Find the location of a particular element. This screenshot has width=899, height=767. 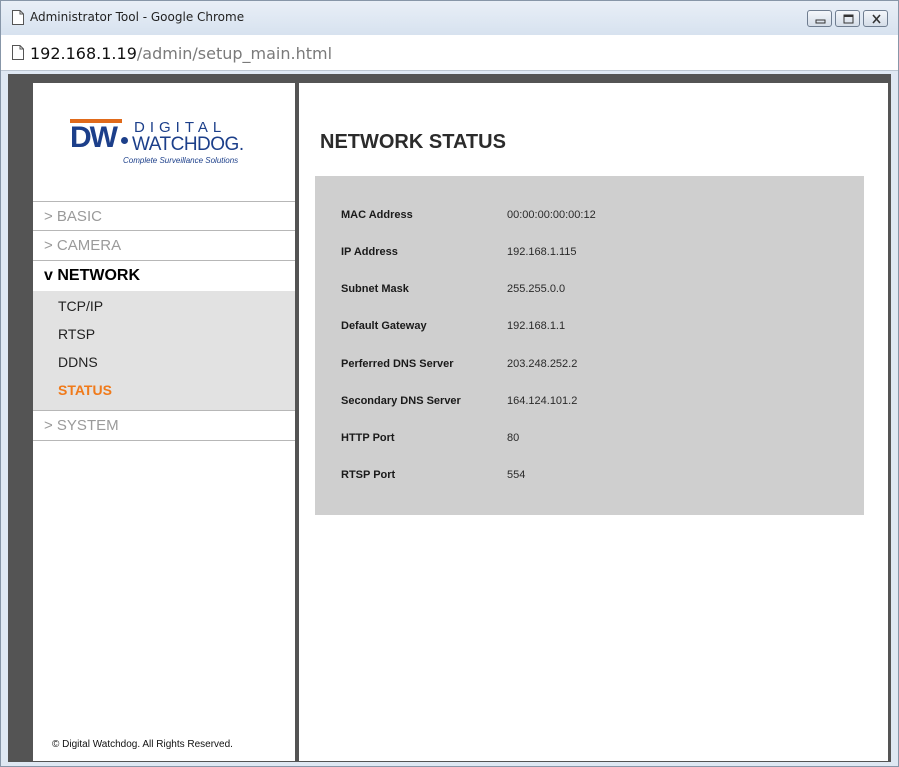

status-label: Secondary DNS Server is located at coordinates (401, 401).